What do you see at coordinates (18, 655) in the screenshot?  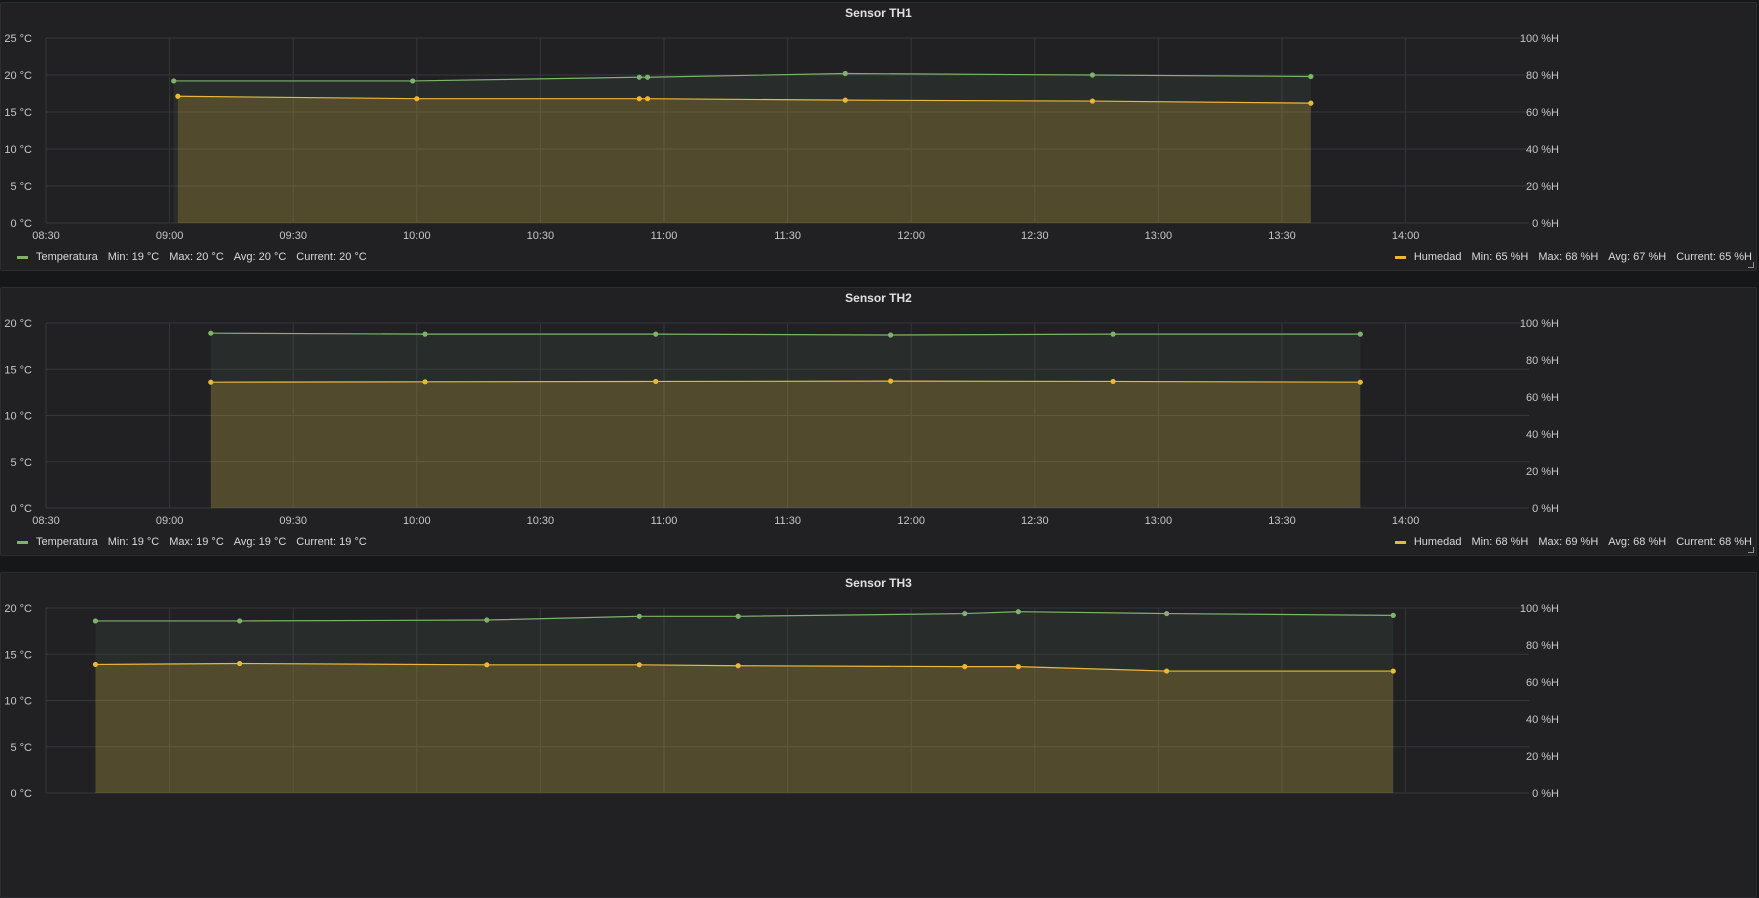 I see `y-left-tick-label: 15 °C` at bounding box center [18, 655].